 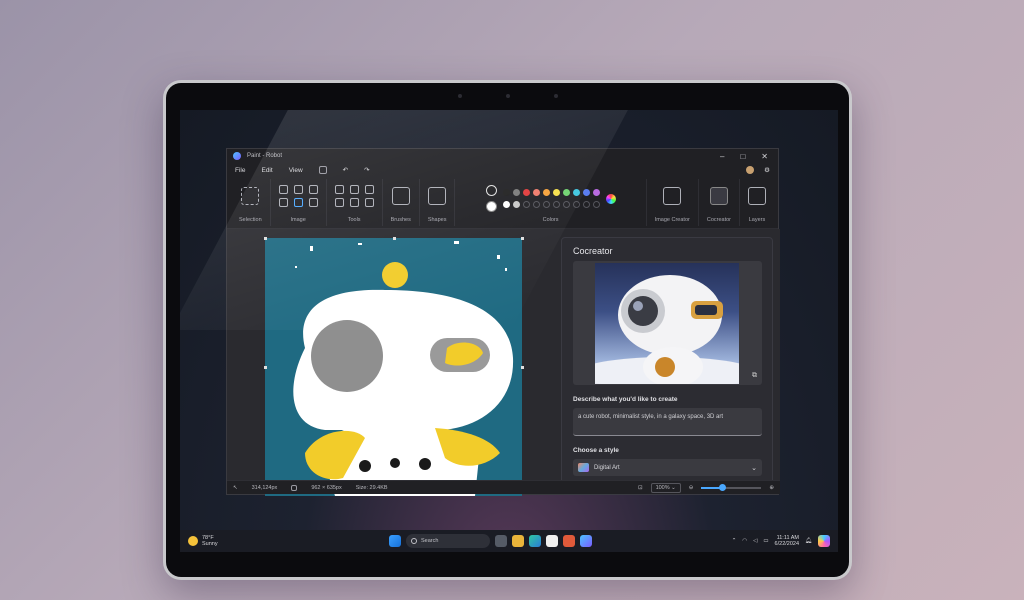 What do you see at coordinates (400, 196) in the screenshot?
I see `brush-icon` at bounding box center [400, 196].